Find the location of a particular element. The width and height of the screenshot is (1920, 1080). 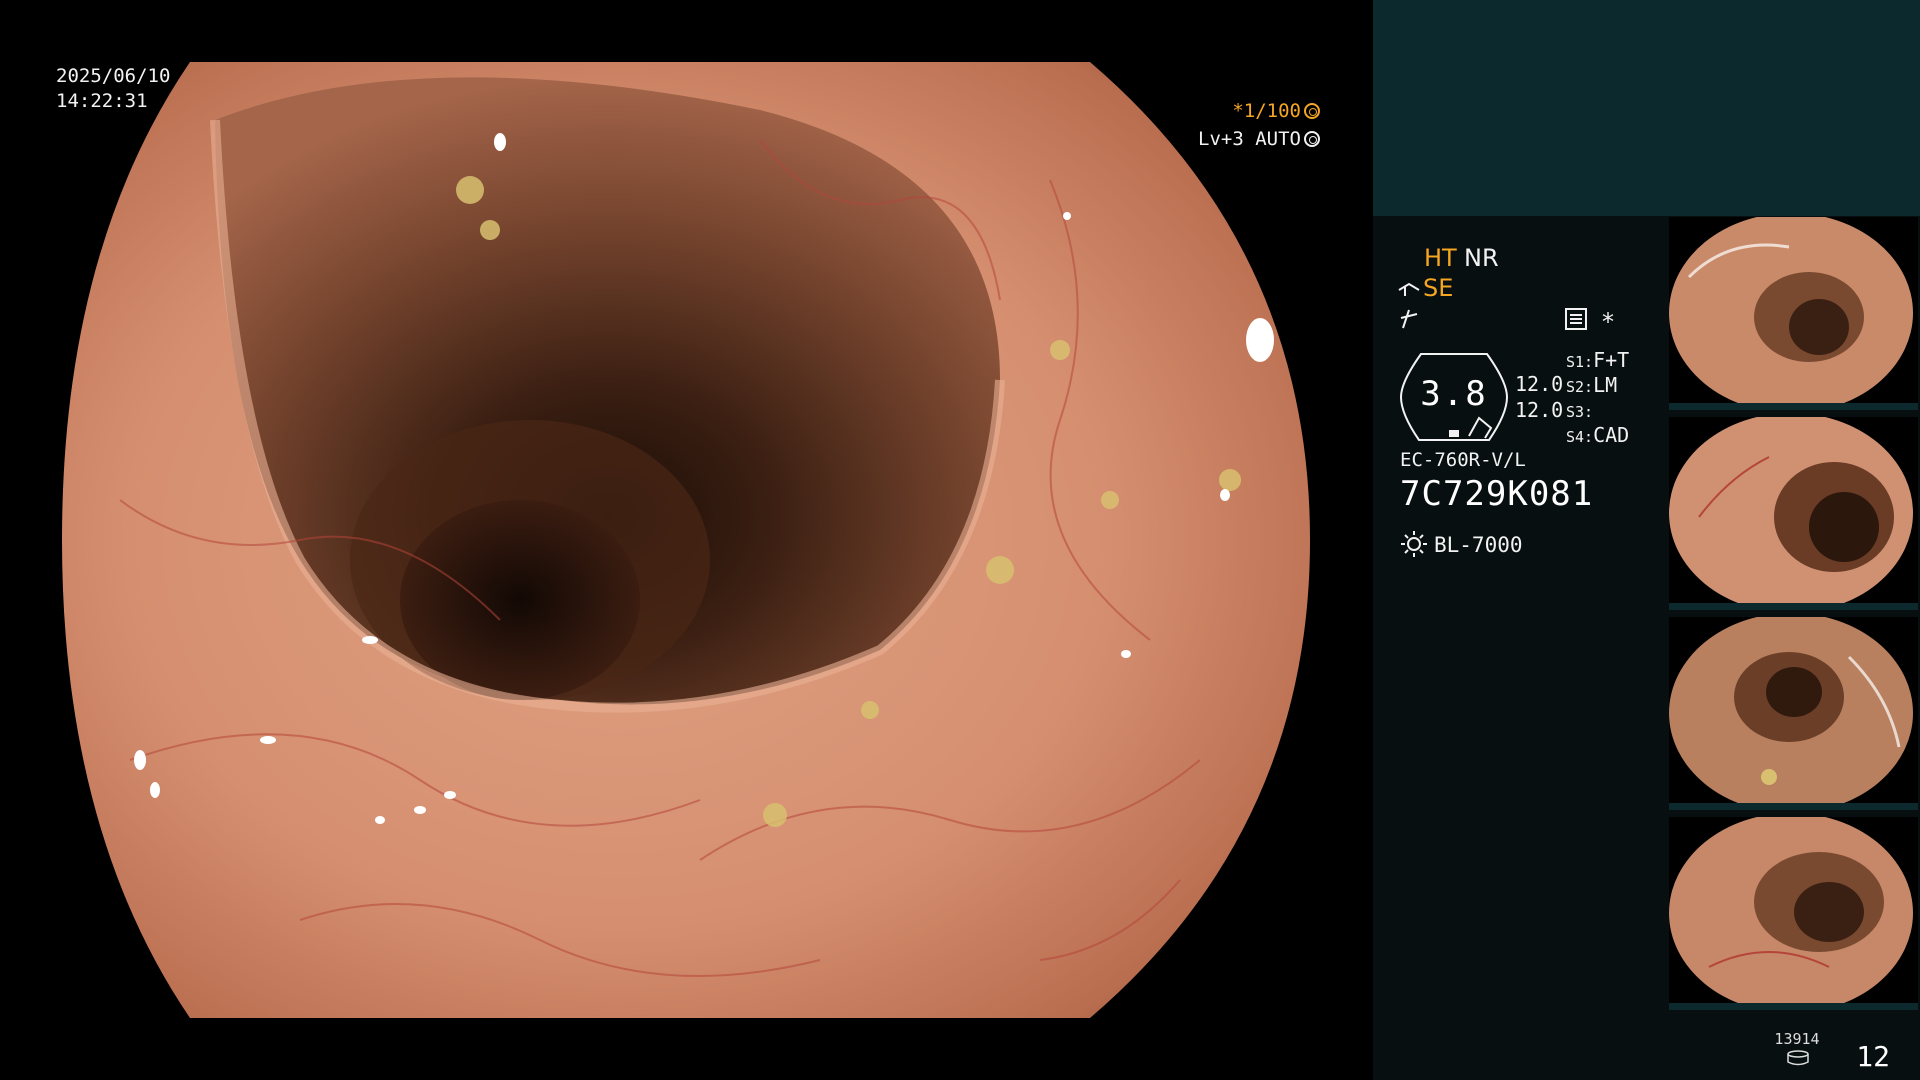

brightness-level-label: Lv+3 AUTO is located at coordinates (1249, 139).